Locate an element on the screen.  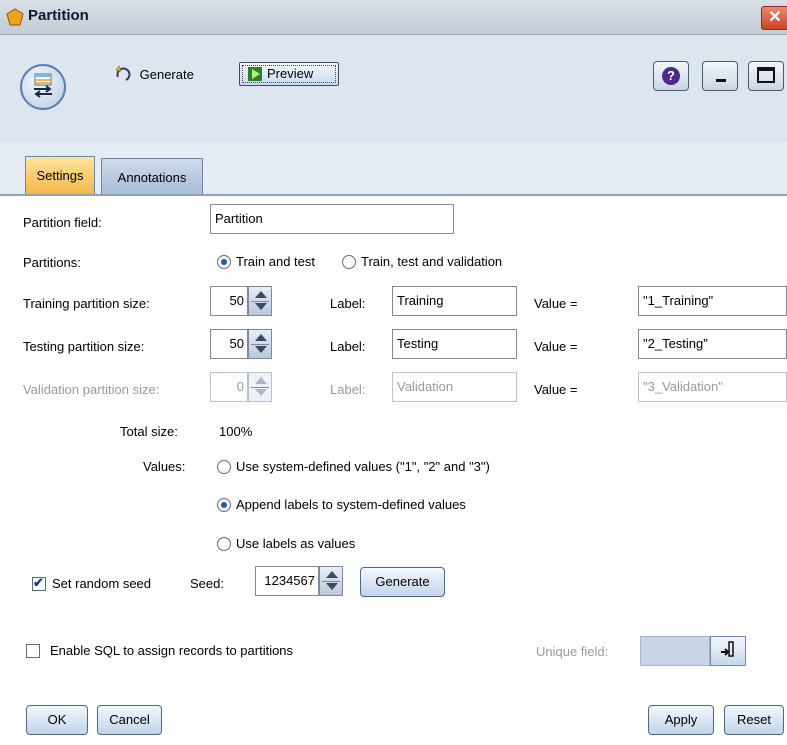
radio-train-test-validation is located at coordinates (349, 262).